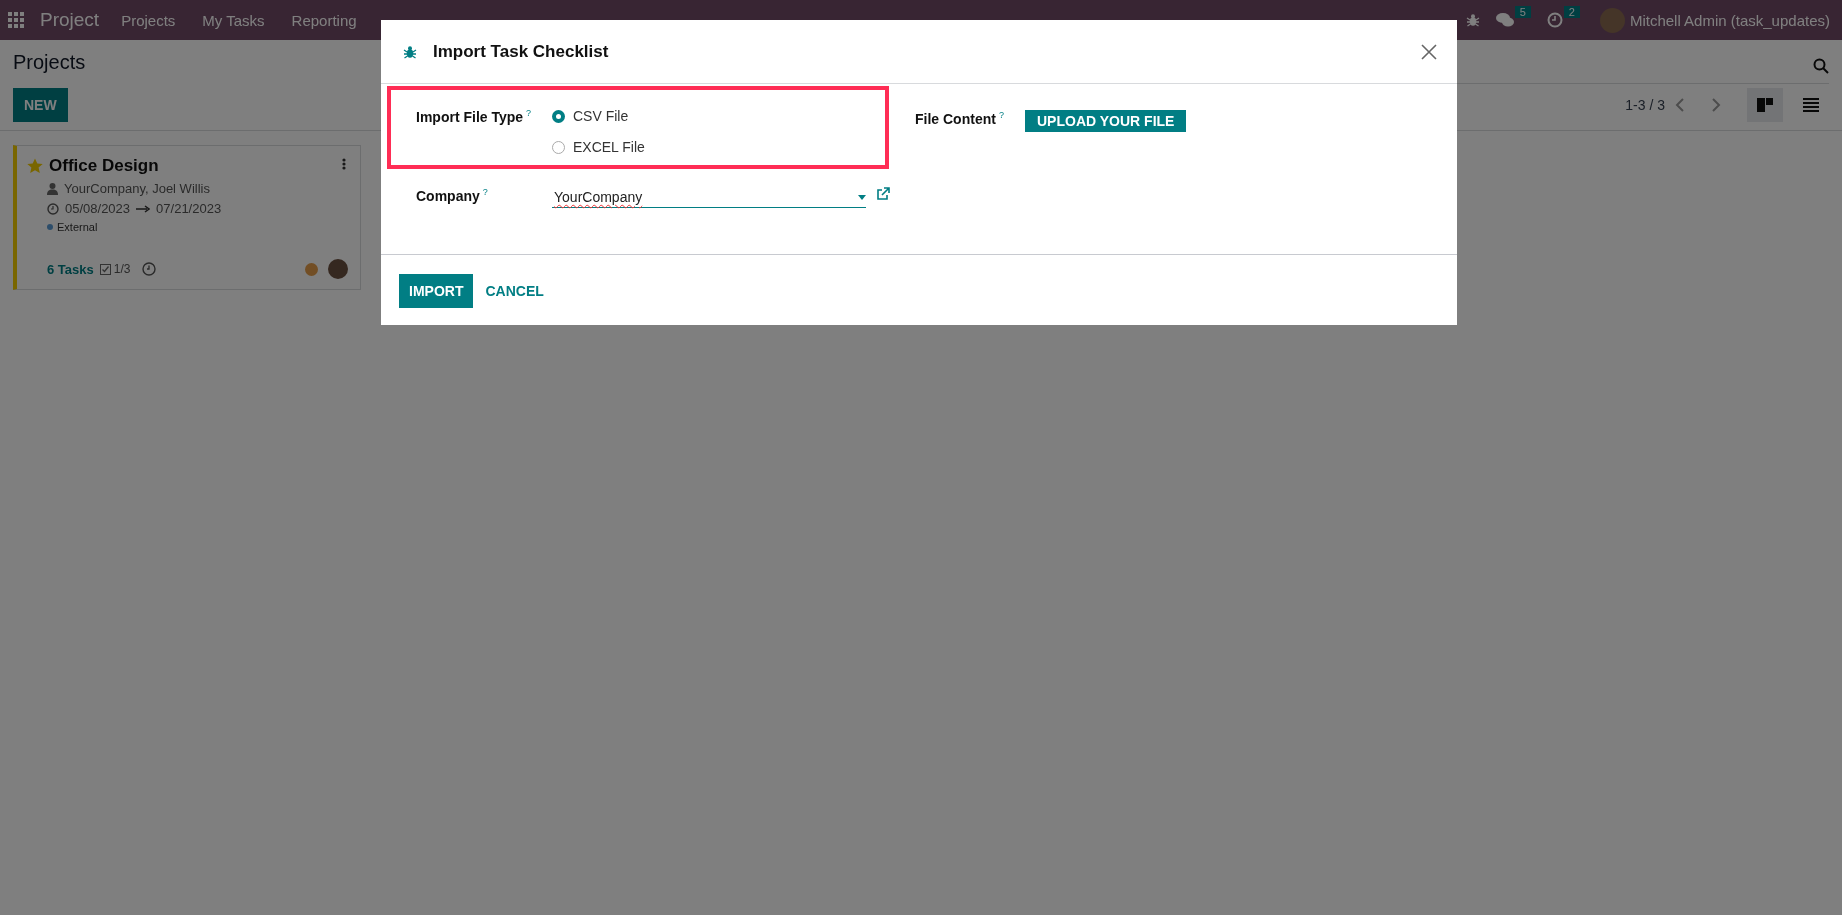 The image size is (1842, 915). I want to click on caret-icon, so click(862, 197).